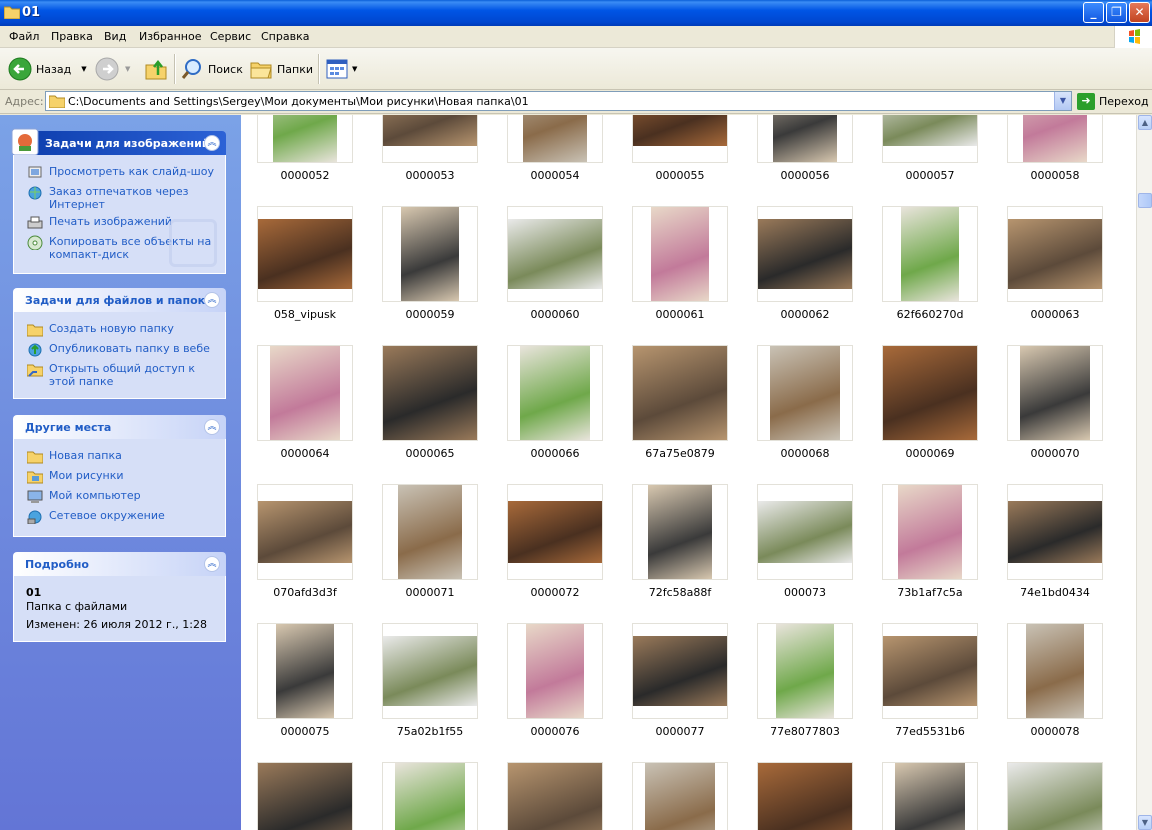 The height and width of the screenshot is (830, 1152). Describe the element at coordinates (1062, 101) in the screenshot. I see `address-dropdown-icon: ▼` at that location.